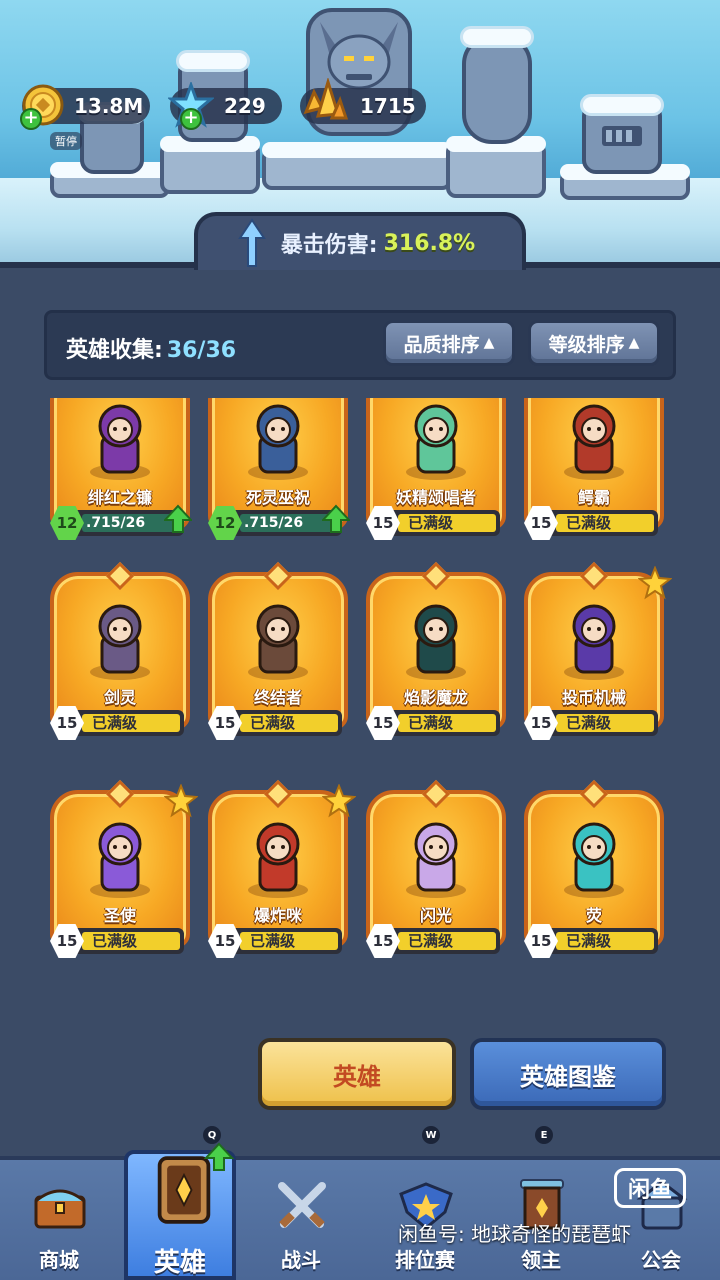 Image resolution: width=720 pixels, height=1280 pixels. I want to click on up-arrow-icon, so click(252, 246).